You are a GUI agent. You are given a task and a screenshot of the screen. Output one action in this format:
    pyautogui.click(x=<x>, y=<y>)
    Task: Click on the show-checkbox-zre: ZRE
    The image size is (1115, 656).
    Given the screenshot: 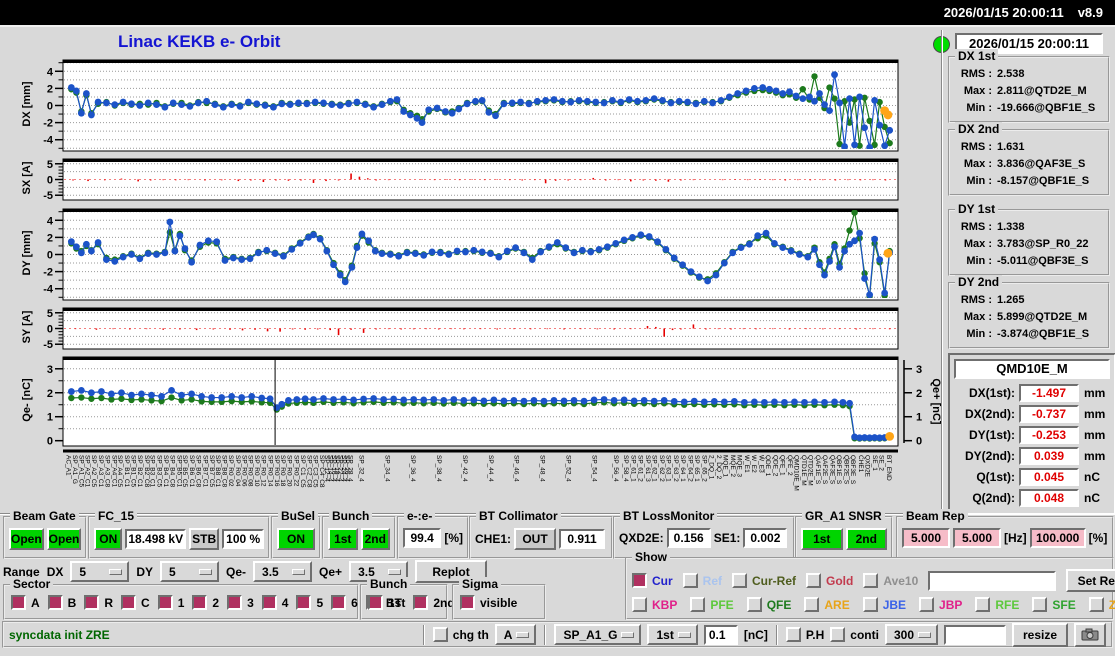 What is the action you would take?
    pyautogui.click(x=1101, y=604)
    